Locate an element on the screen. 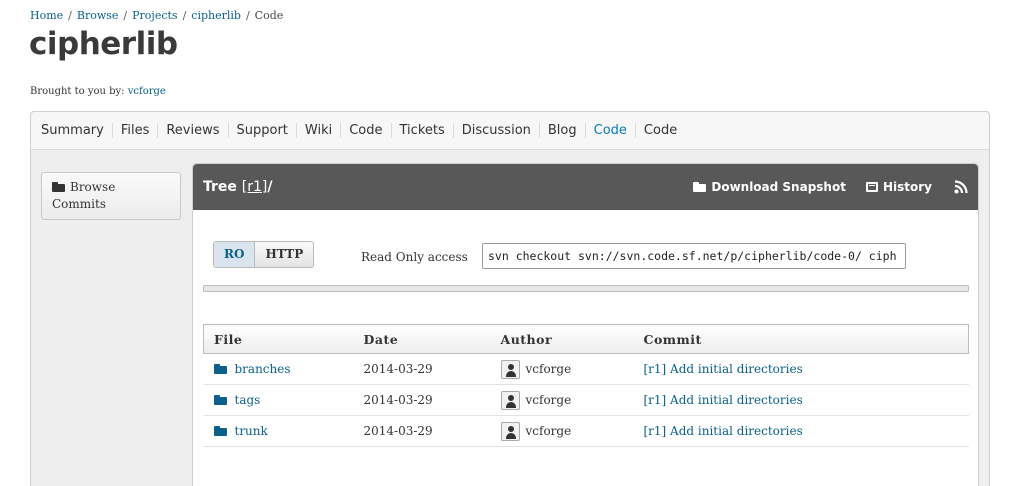 The height and width of the screenshot is (486, 1015). tab-wiki: Wiki is located at coordinates (319, 130).